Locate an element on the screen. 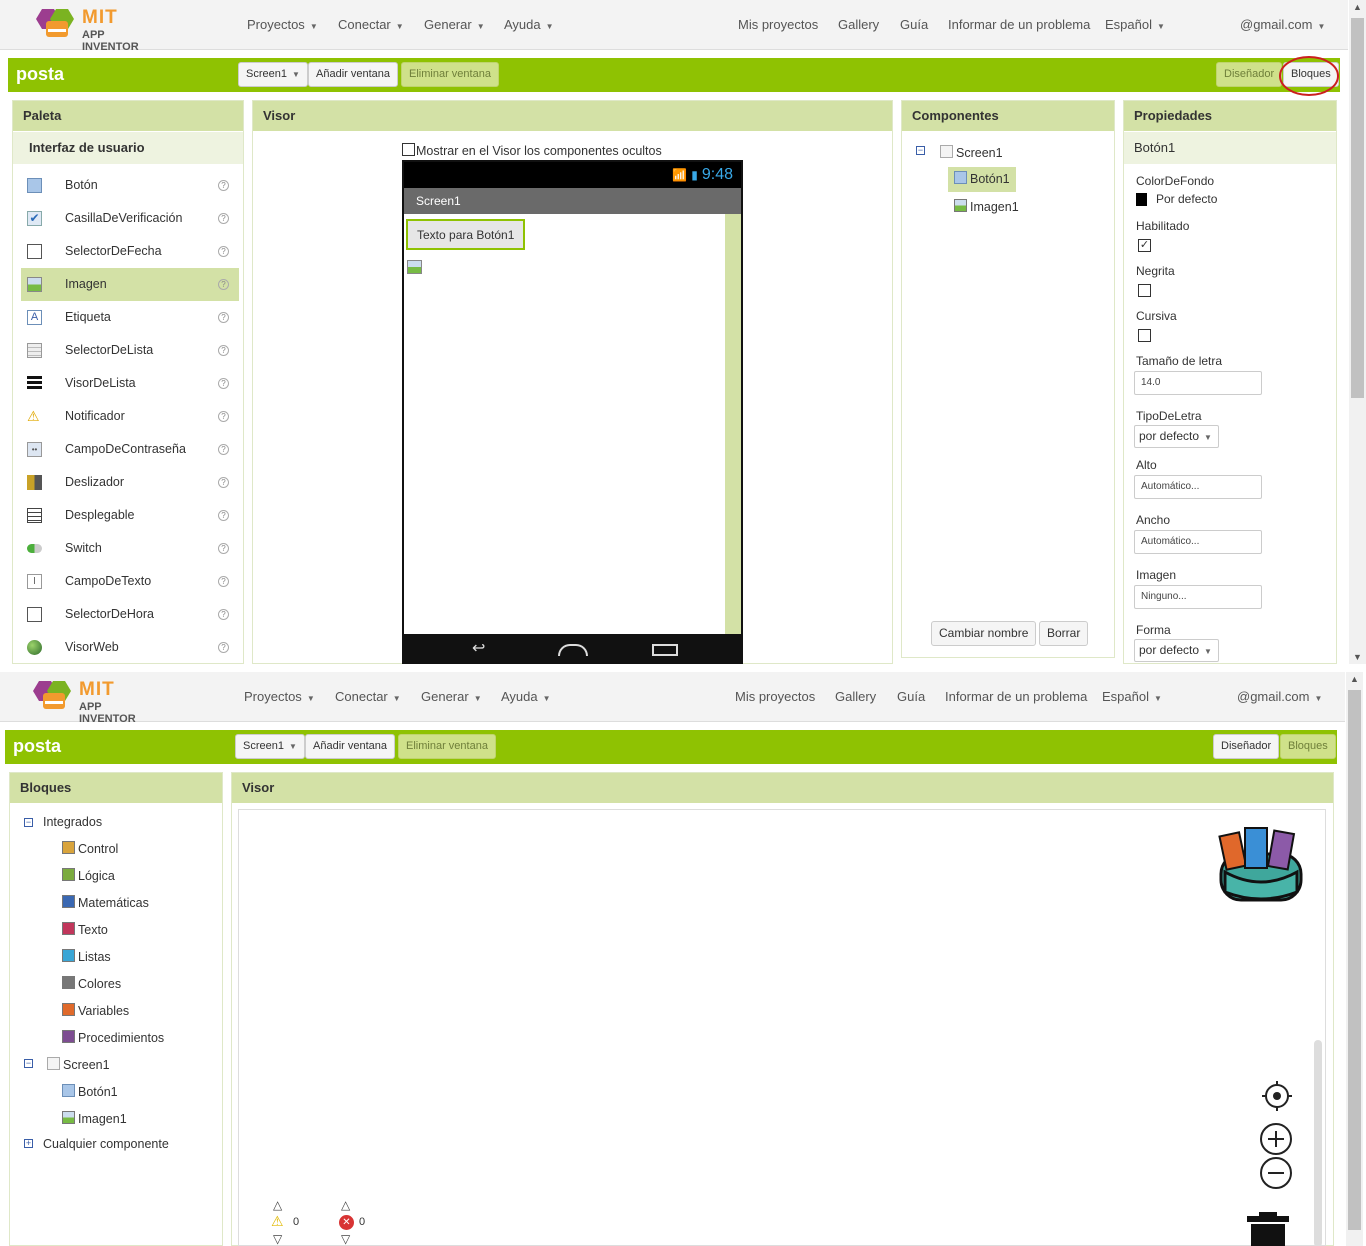  palette-item-slider: Deslizador? is located at coordinates (130, 482).